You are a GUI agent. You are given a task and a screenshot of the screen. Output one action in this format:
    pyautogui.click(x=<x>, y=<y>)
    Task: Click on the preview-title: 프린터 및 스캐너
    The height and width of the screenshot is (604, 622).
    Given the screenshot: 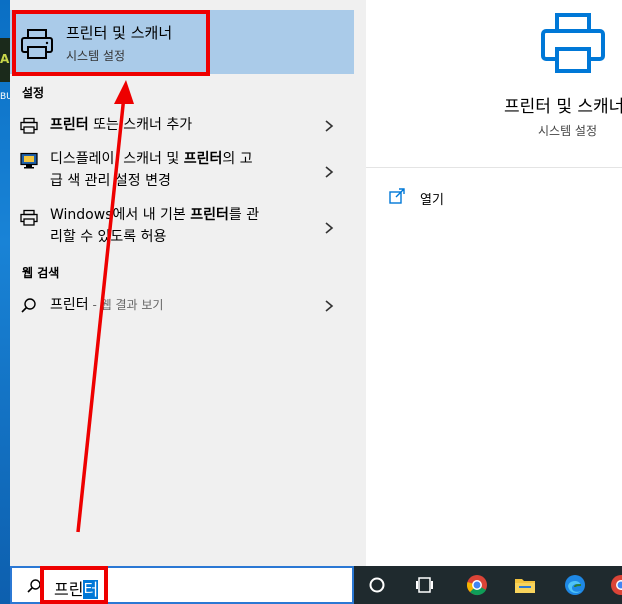 What is the action you would take?
    pyautogui.click(x=563, y=107)
    